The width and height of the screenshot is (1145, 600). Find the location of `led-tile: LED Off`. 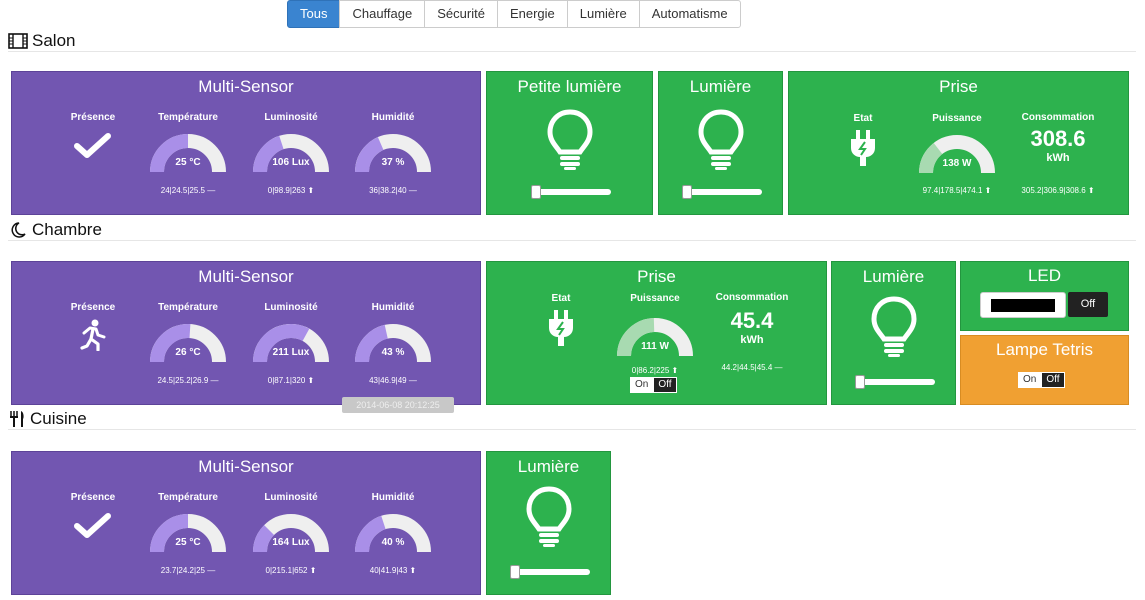

led-tile: LED Off is located at coordinates (1044, 296).